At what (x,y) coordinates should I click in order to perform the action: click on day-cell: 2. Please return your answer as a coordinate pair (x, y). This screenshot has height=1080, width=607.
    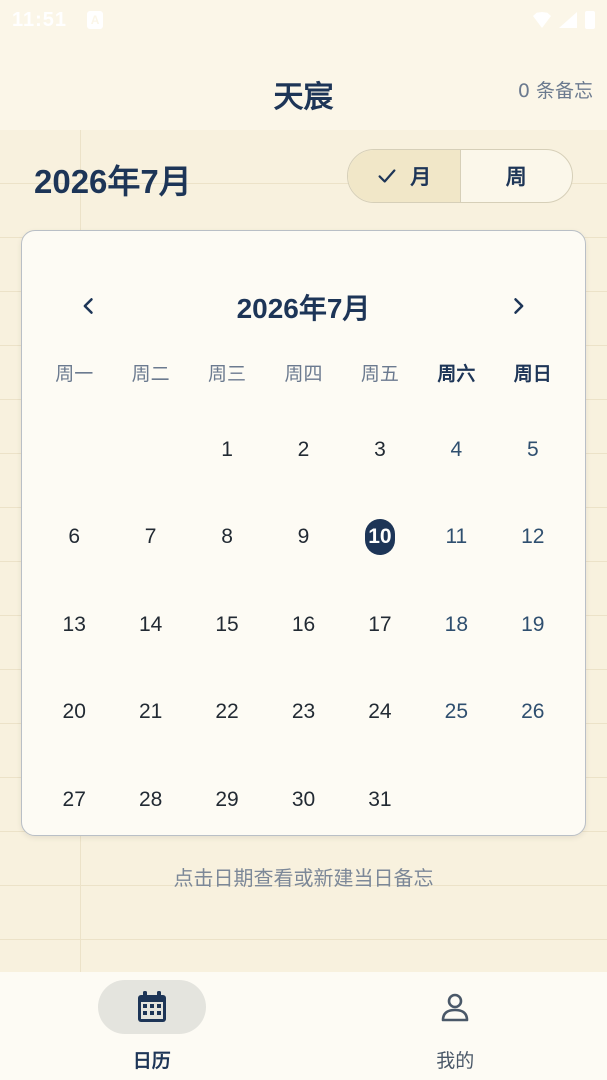
    Looking at the image, I should click on (303, 450).